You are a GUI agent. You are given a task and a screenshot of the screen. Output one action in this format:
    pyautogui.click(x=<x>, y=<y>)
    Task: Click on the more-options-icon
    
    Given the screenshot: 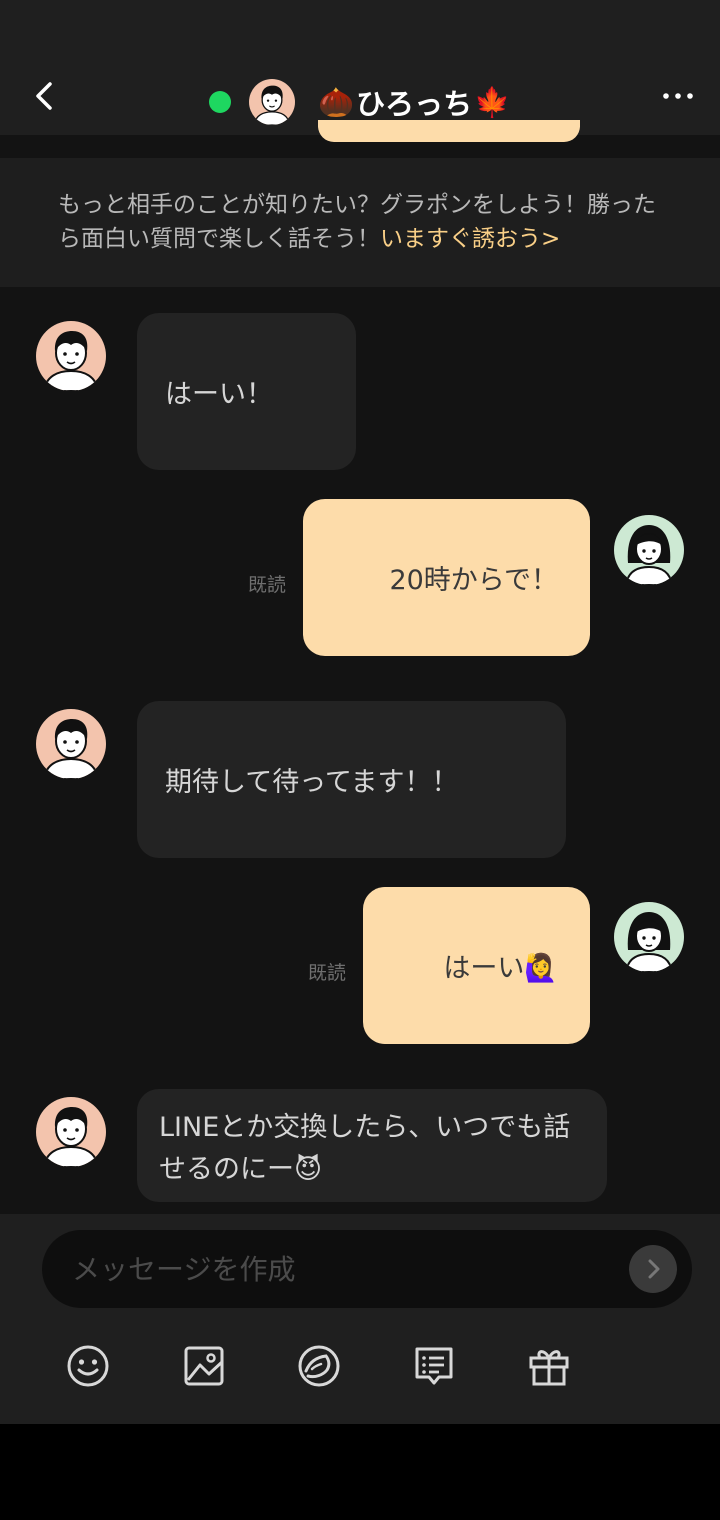 What is the action you would take?
    pyautogui.click(x=678, y=96)
    